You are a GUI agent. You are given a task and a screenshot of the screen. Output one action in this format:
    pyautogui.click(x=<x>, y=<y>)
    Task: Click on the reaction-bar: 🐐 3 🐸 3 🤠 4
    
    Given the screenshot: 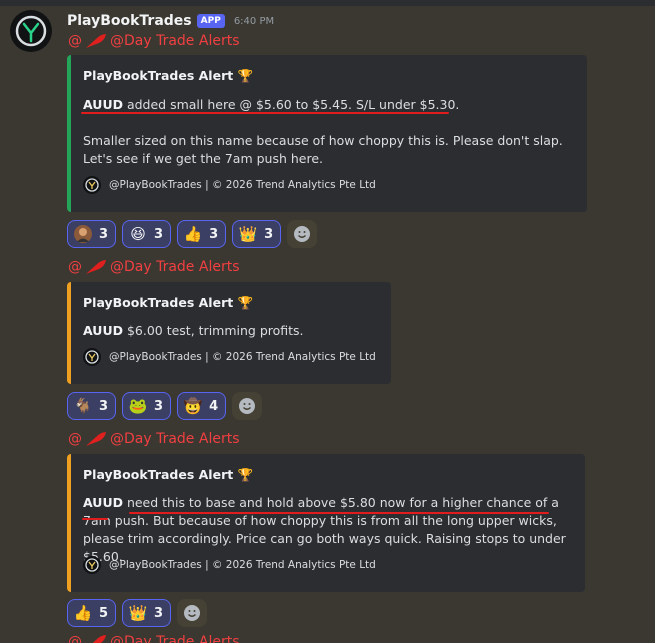 What is the action you would take?
    pyautogui.click(x=165, y=406)
    